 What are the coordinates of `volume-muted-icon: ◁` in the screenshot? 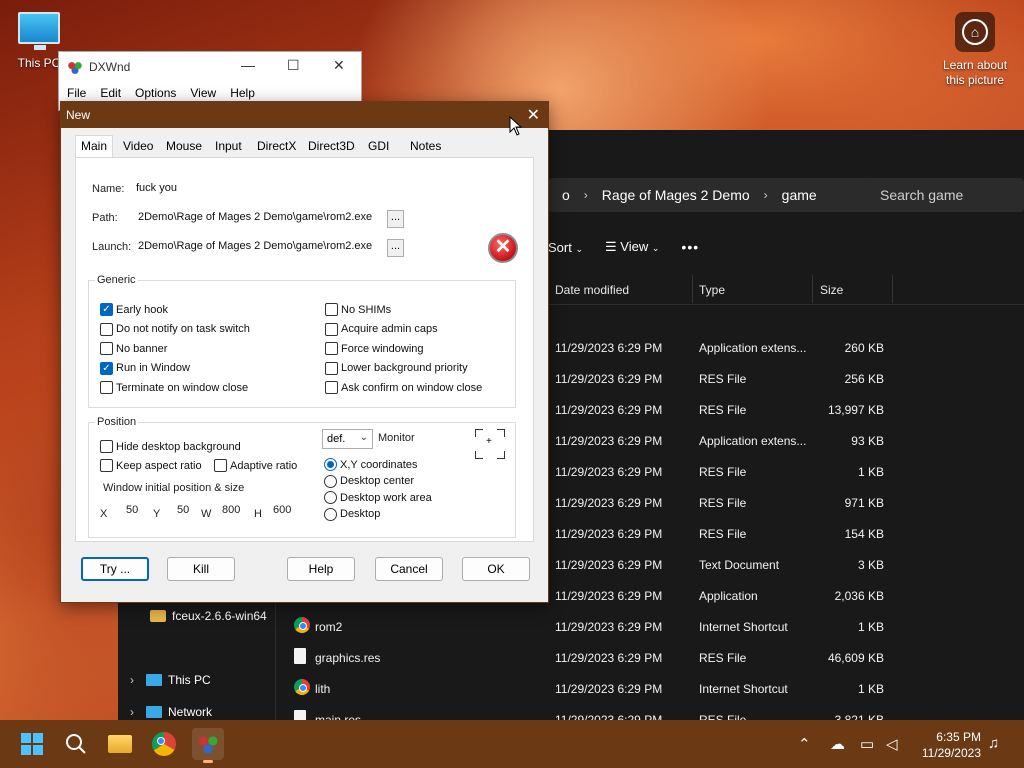 It's located at (892, 744).